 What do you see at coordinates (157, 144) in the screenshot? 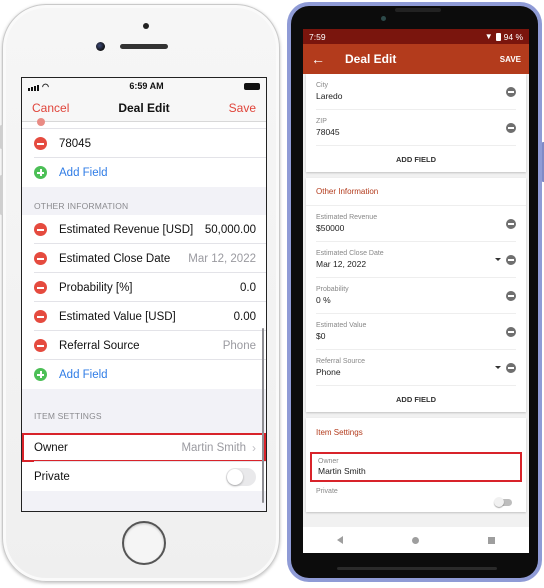
I see `zip-value: 78045` at bounding box center [157, 144].